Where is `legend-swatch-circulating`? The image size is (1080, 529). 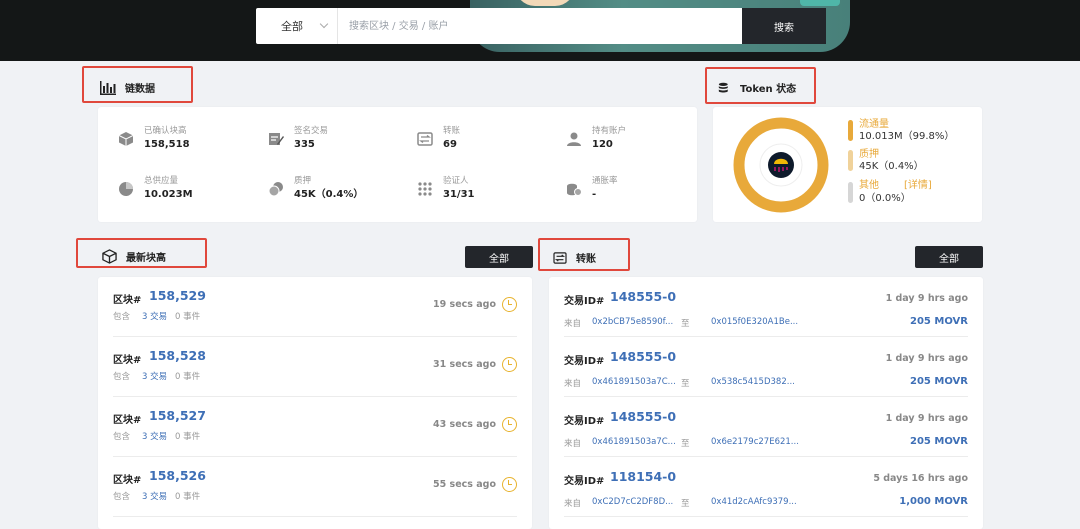 legend-swatch-circulating is located at coordinates (850, 130).